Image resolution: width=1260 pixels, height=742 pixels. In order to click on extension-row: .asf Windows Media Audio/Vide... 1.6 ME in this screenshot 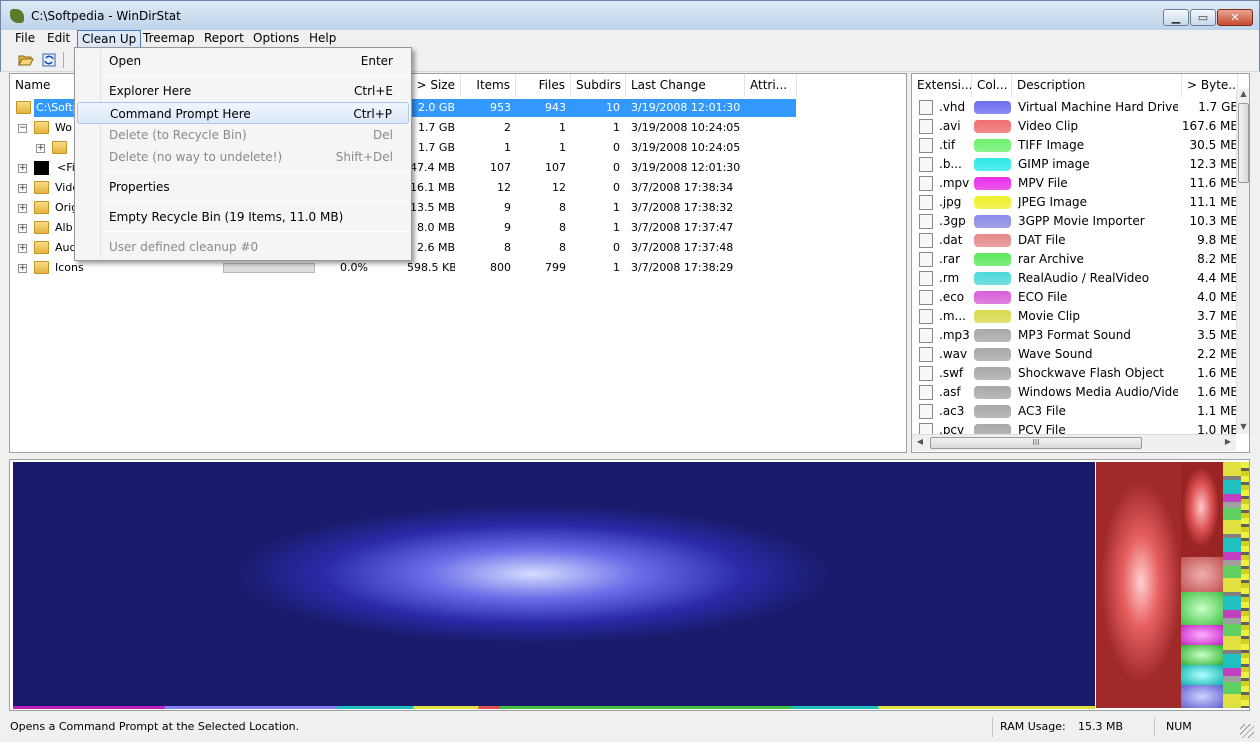, I will do `click(1075, 392)`.